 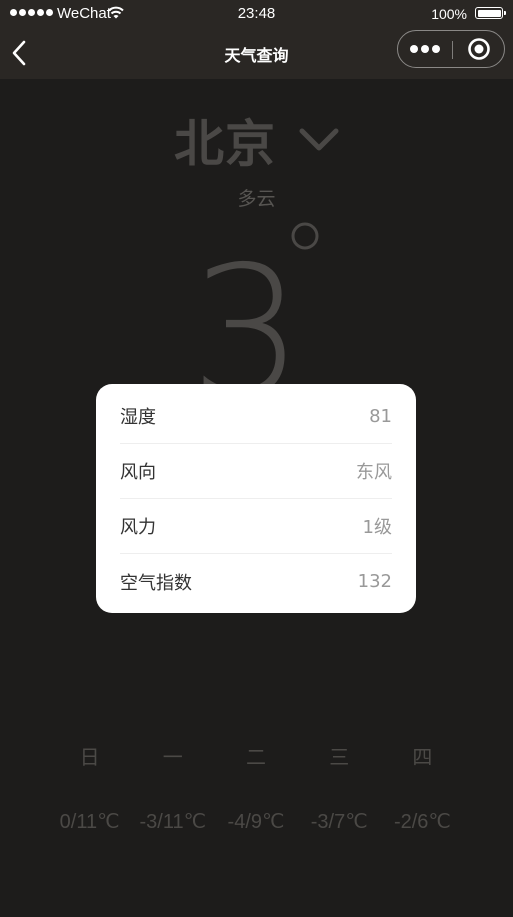 What do you see at coordinates (490, 13) in the screenshot?
I see `battery-icon` at bounding box center [490, 13].